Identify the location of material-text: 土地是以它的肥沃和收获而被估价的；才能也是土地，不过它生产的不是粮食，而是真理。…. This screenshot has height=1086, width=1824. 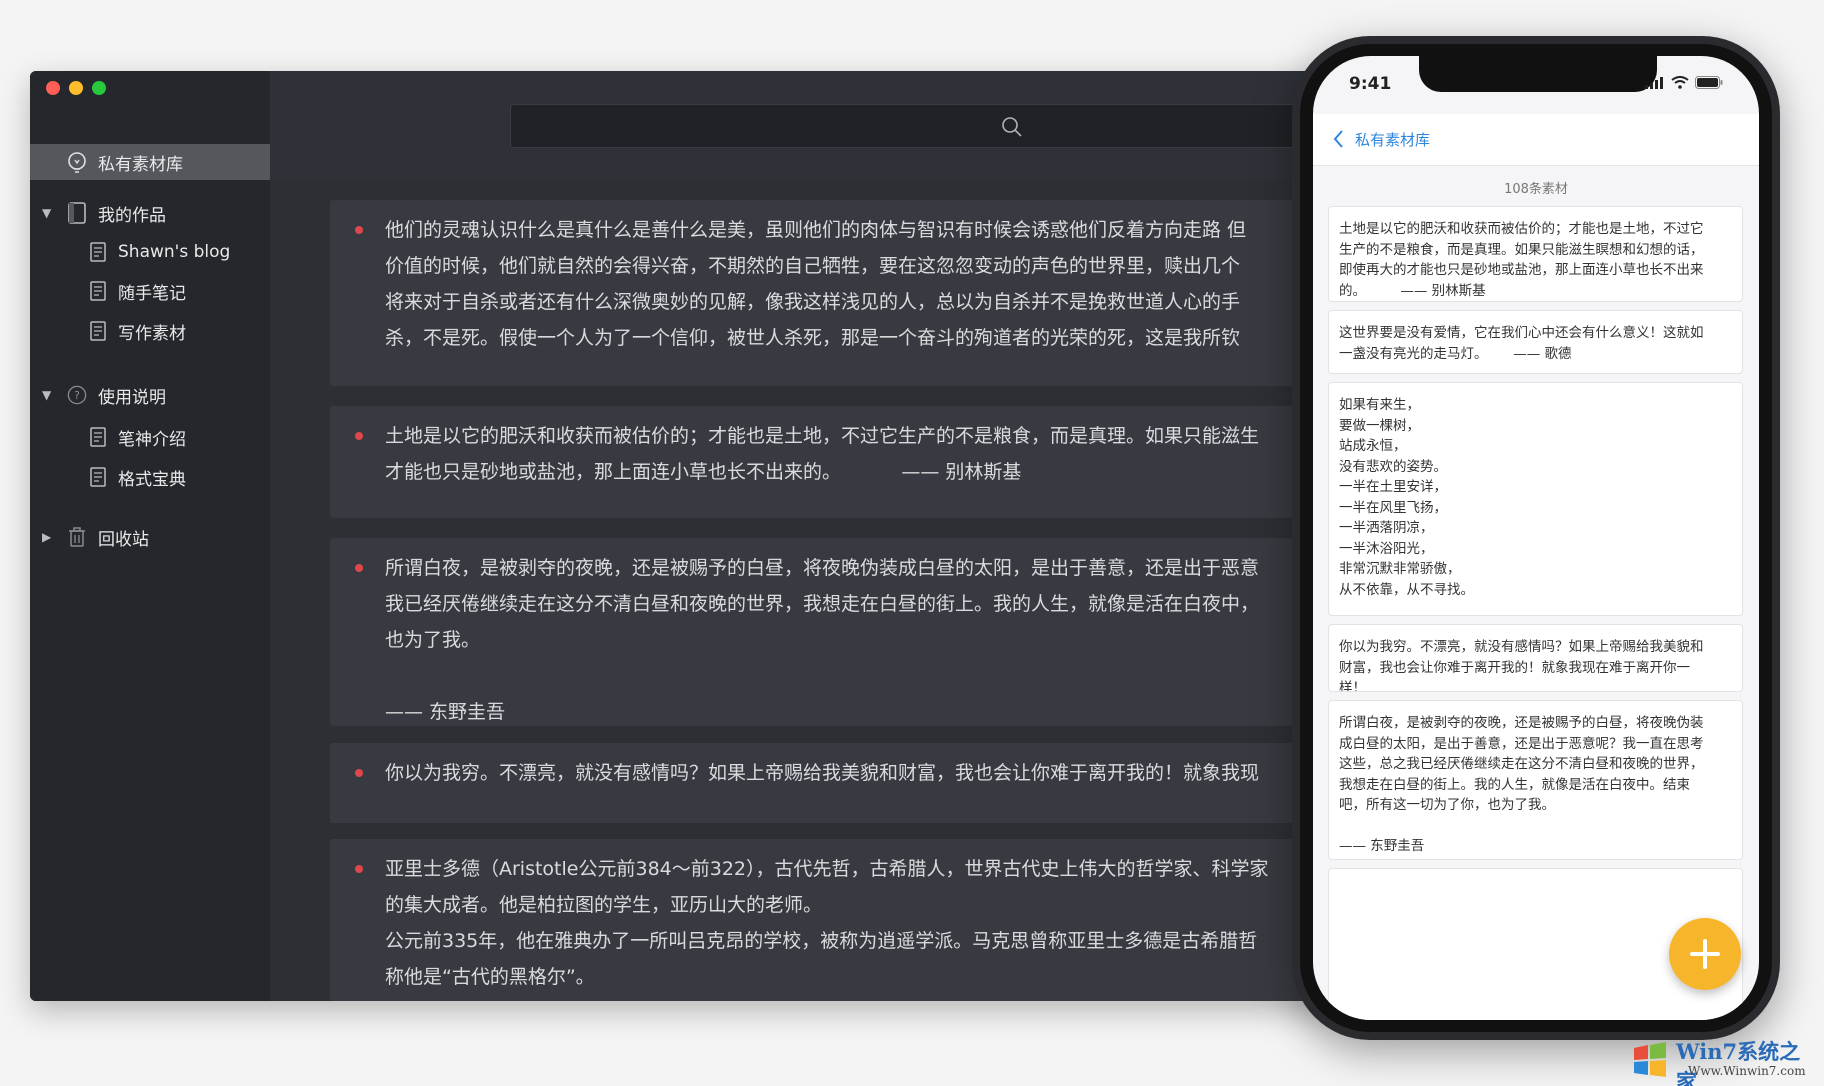
(822, 454).